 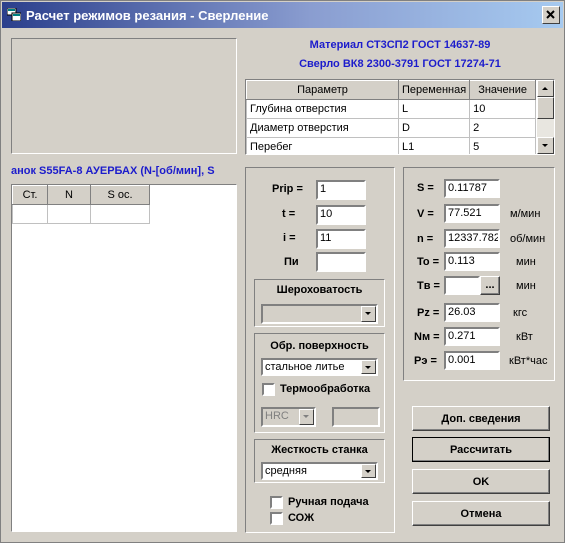 I want to click on column-header: Переменная, so click(x=434, y=90).